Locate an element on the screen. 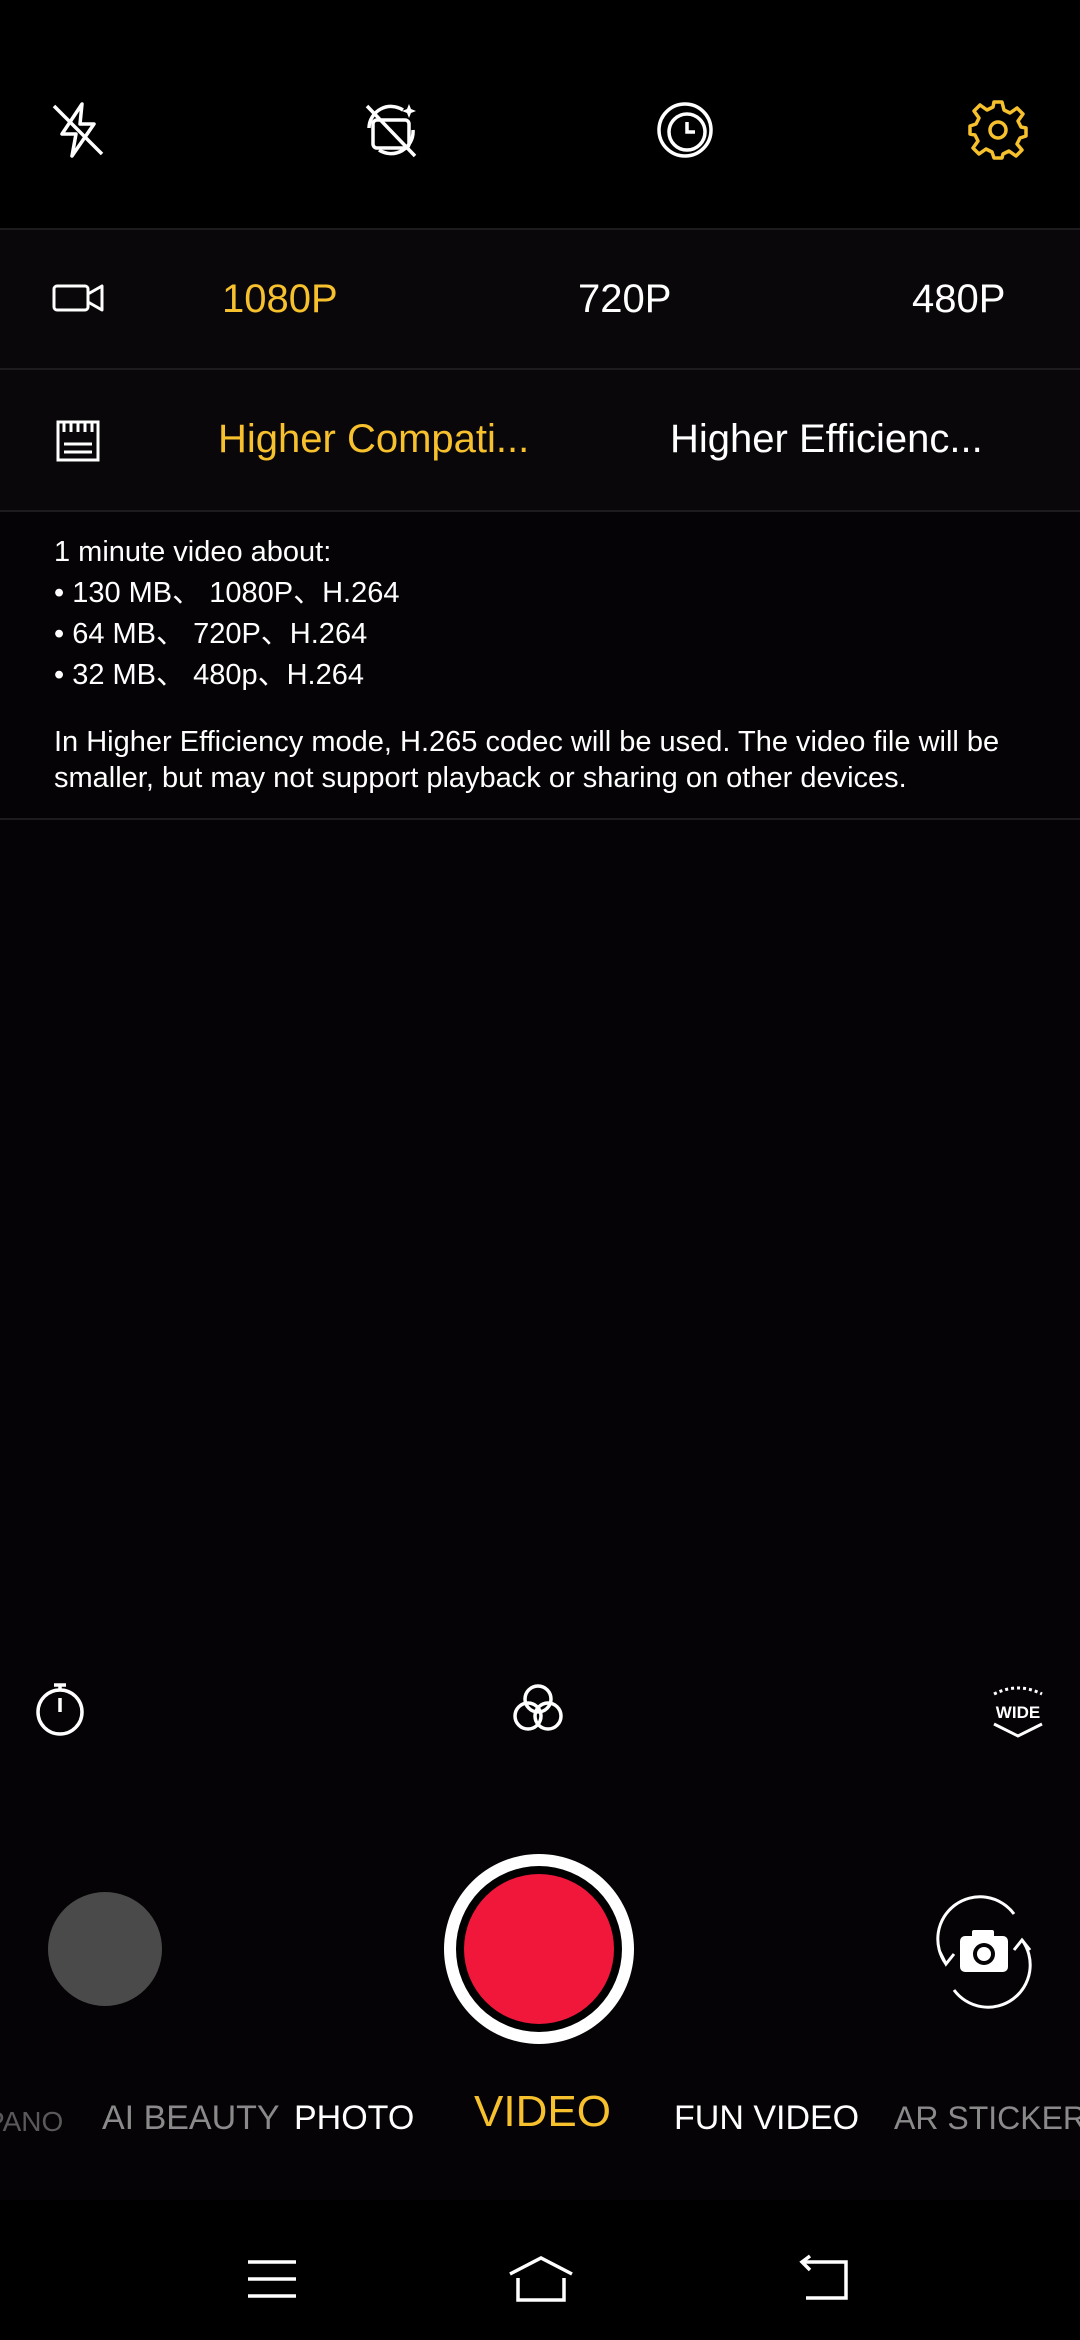  wide-angle-icon: WIDE is located at coordinates (1018, 1710).